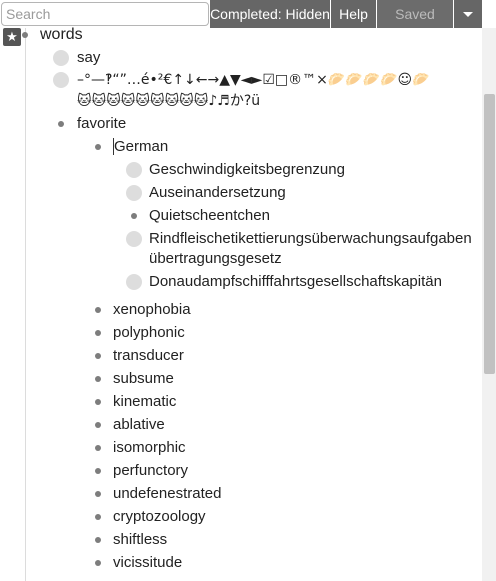  Describe the element at coordinates (152, 310) in the screenshot. I see `node-favorite-word: xenophobia` at that location.